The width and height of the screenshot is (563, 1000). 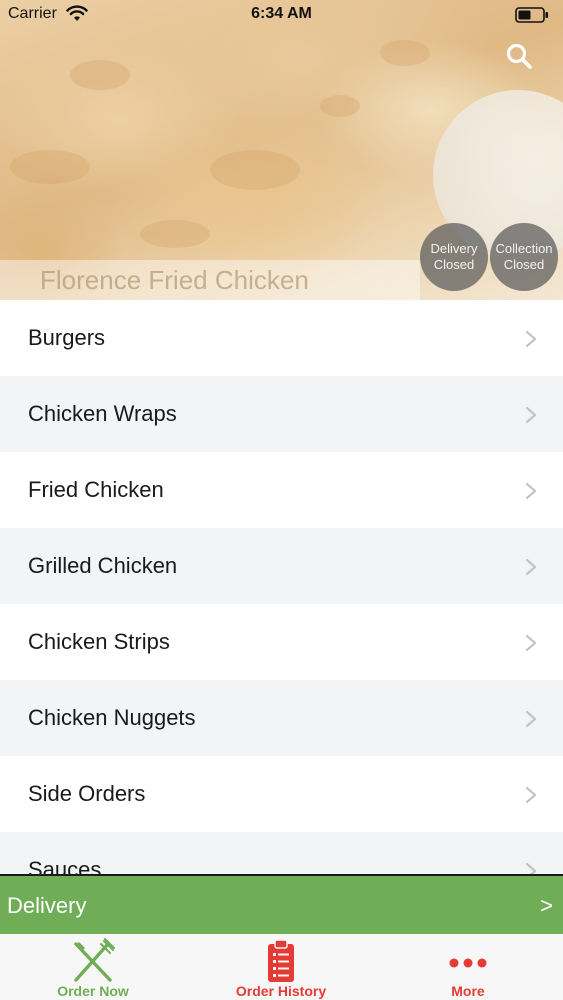 I want to click on delivery-mode-bar: Delivery >, so click(x=281, y=904).